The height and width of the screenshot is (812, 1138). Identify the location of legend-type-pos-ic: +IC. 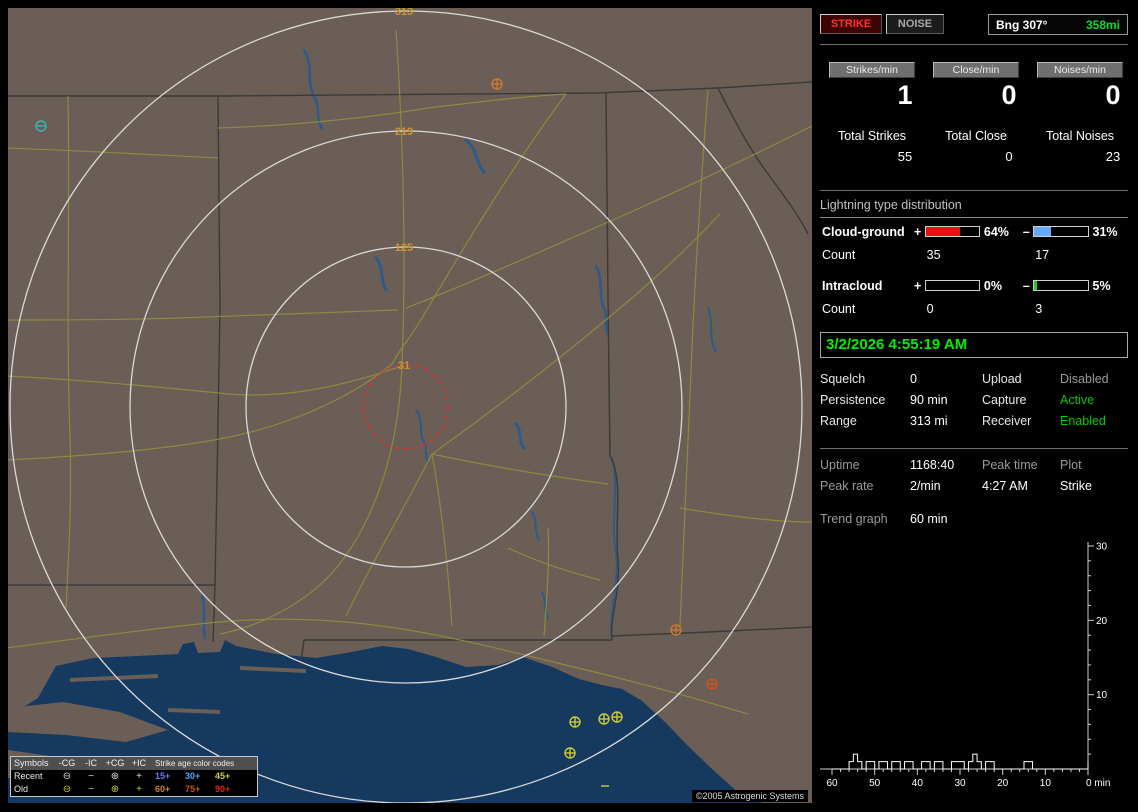
(139, 763).